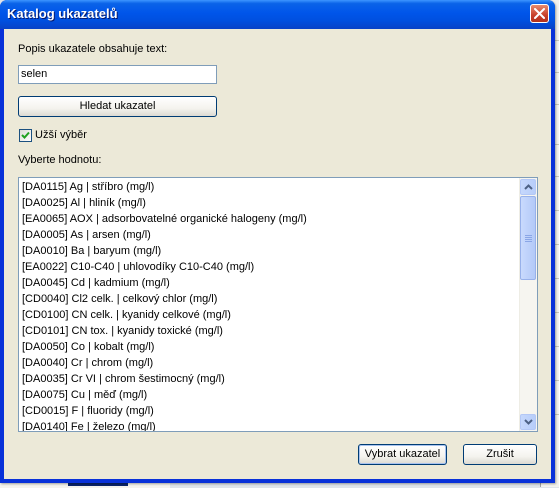 The image size is (559, 488). I want to click on scroll-up-button, so click(528, 187).